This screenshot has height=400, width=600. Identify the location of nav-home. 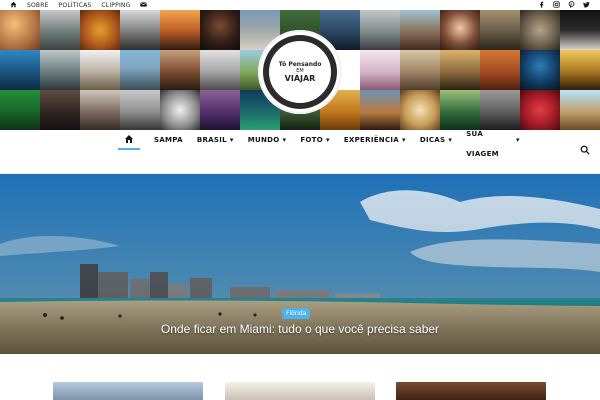
(129, 140).